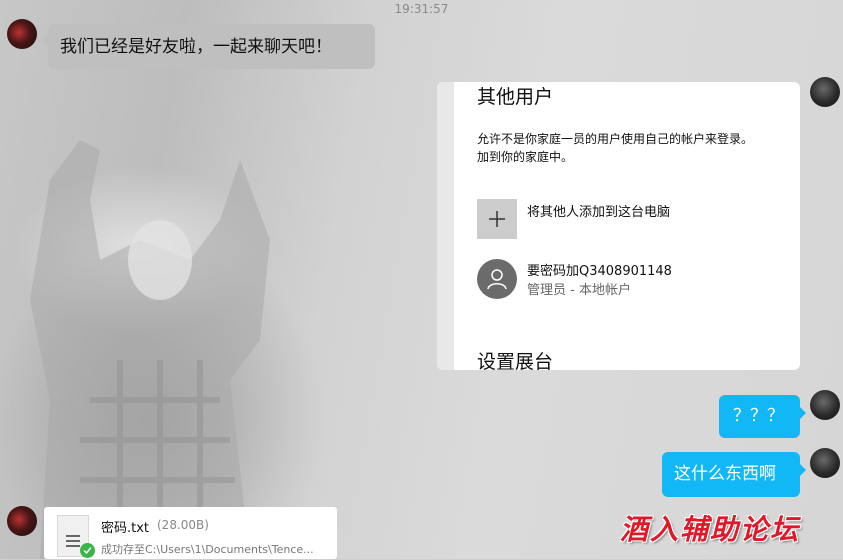 This screenshot has width=843, height=560. Describe the element at coordinates (599, 269) in the screenshot. I see `user-account-name: 要密码加Q3408901148` at that location.